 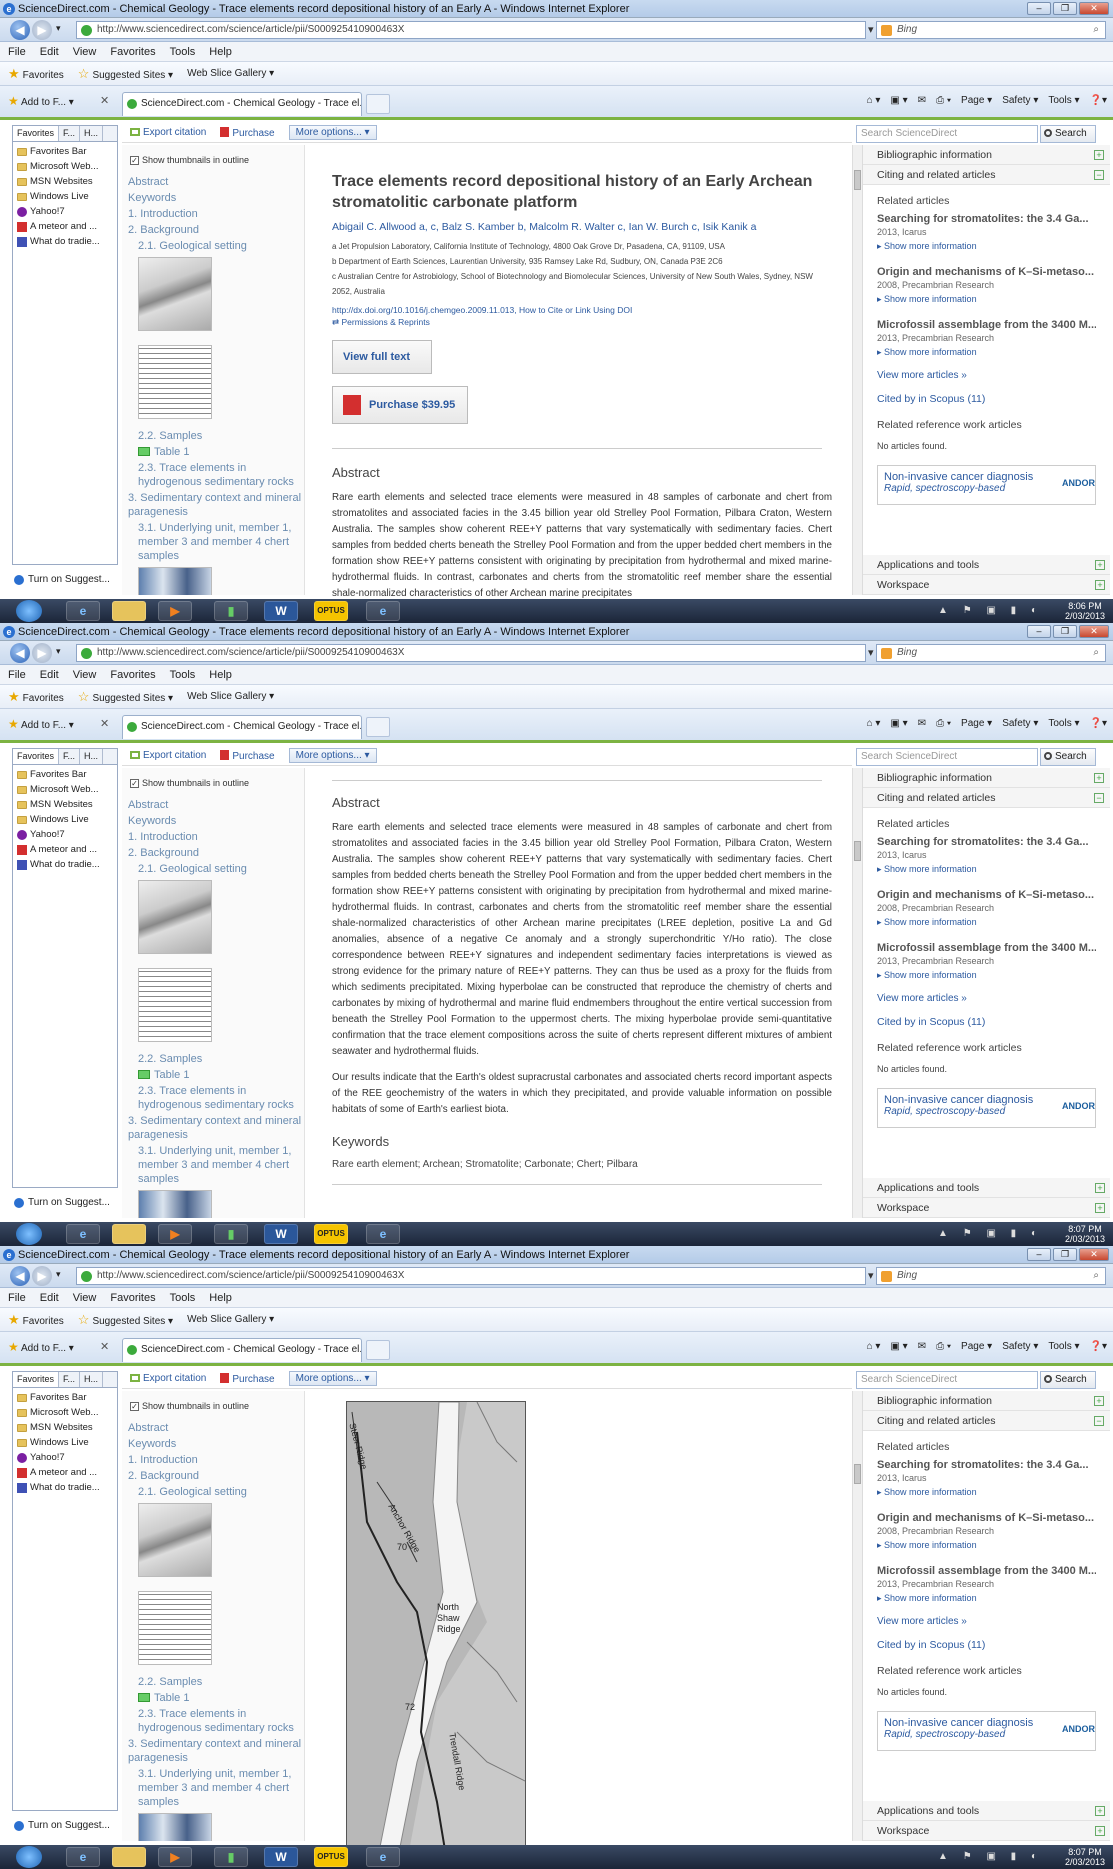 What do you see at coordinates (986, 1621) in the screenshot?
I see `view-more-articles-link: View more articles »` at bounding box center [986, 1621].